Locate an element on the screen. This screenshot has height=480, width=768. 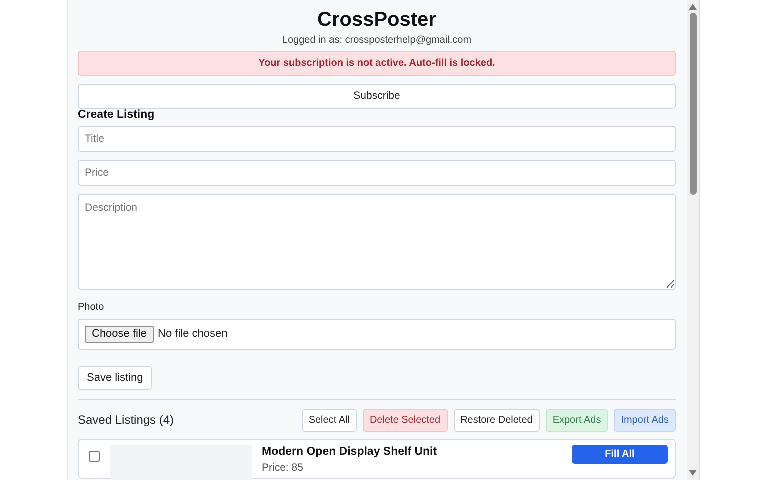
save-listing-button: Save listing is located at coordinates (115, 378).